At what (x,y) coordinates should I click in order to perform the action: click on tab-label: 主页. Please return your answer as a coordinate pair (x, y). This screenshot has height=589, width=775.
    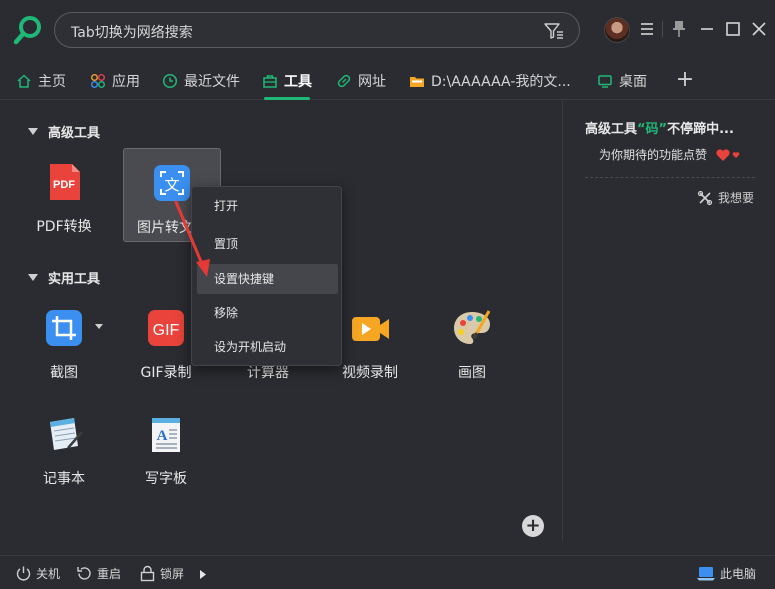
    Looking at the image, I should click on (52, 82).